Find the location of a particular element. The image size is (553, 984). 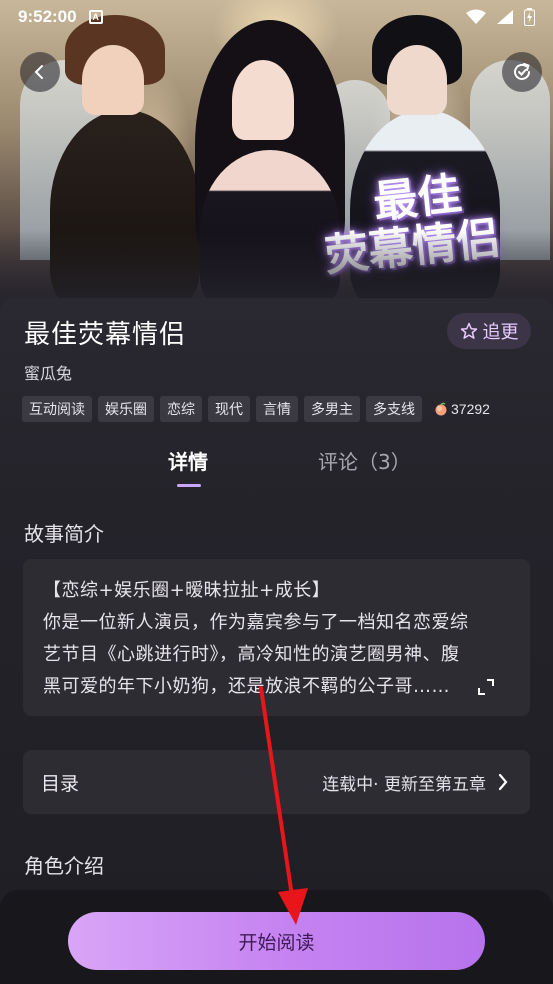

tag: 娱乐圈 is located at coordinates (126, 409).